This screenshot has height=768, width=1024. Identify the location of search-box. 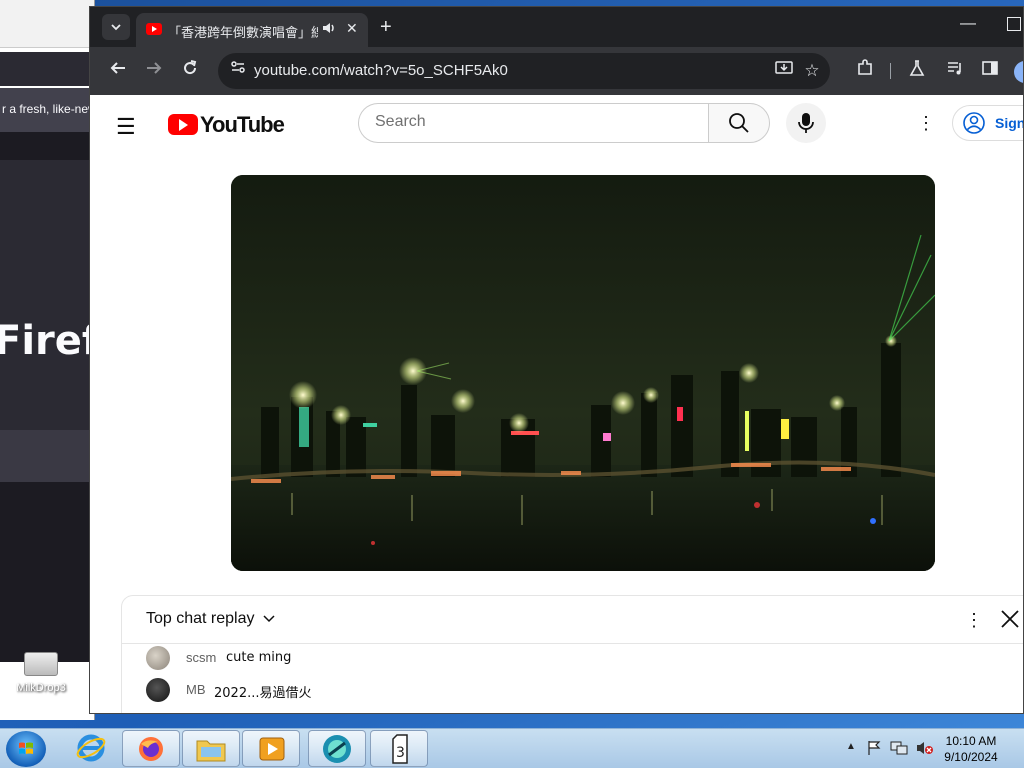
(533, 123).